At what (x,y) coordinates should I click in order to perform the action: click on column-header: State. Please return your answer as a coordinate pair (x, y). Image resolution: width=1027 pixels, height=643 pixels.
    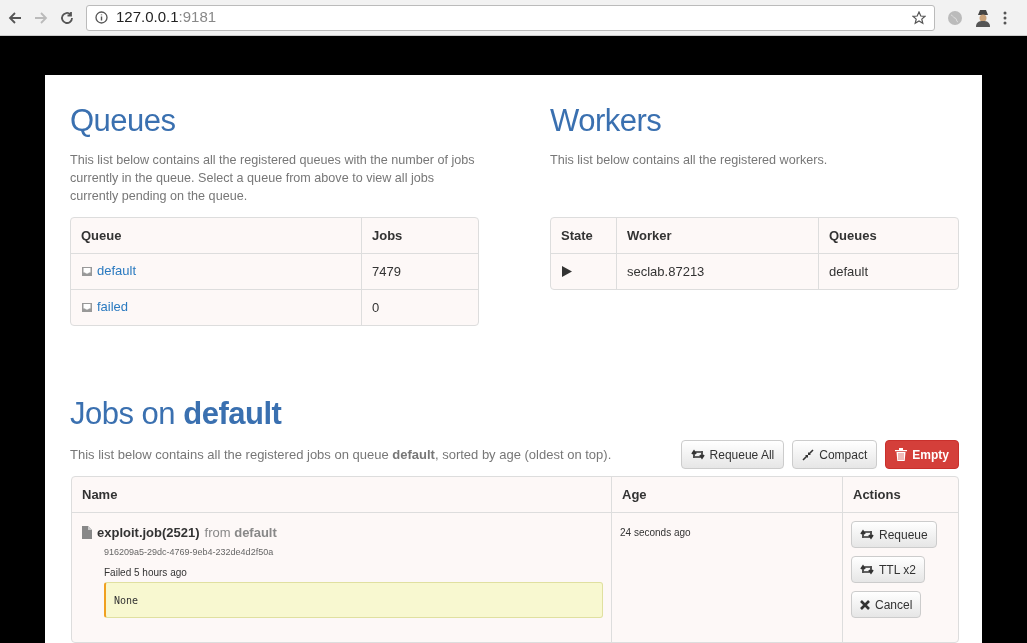
    Looking at the image, I should click on (577, 235).